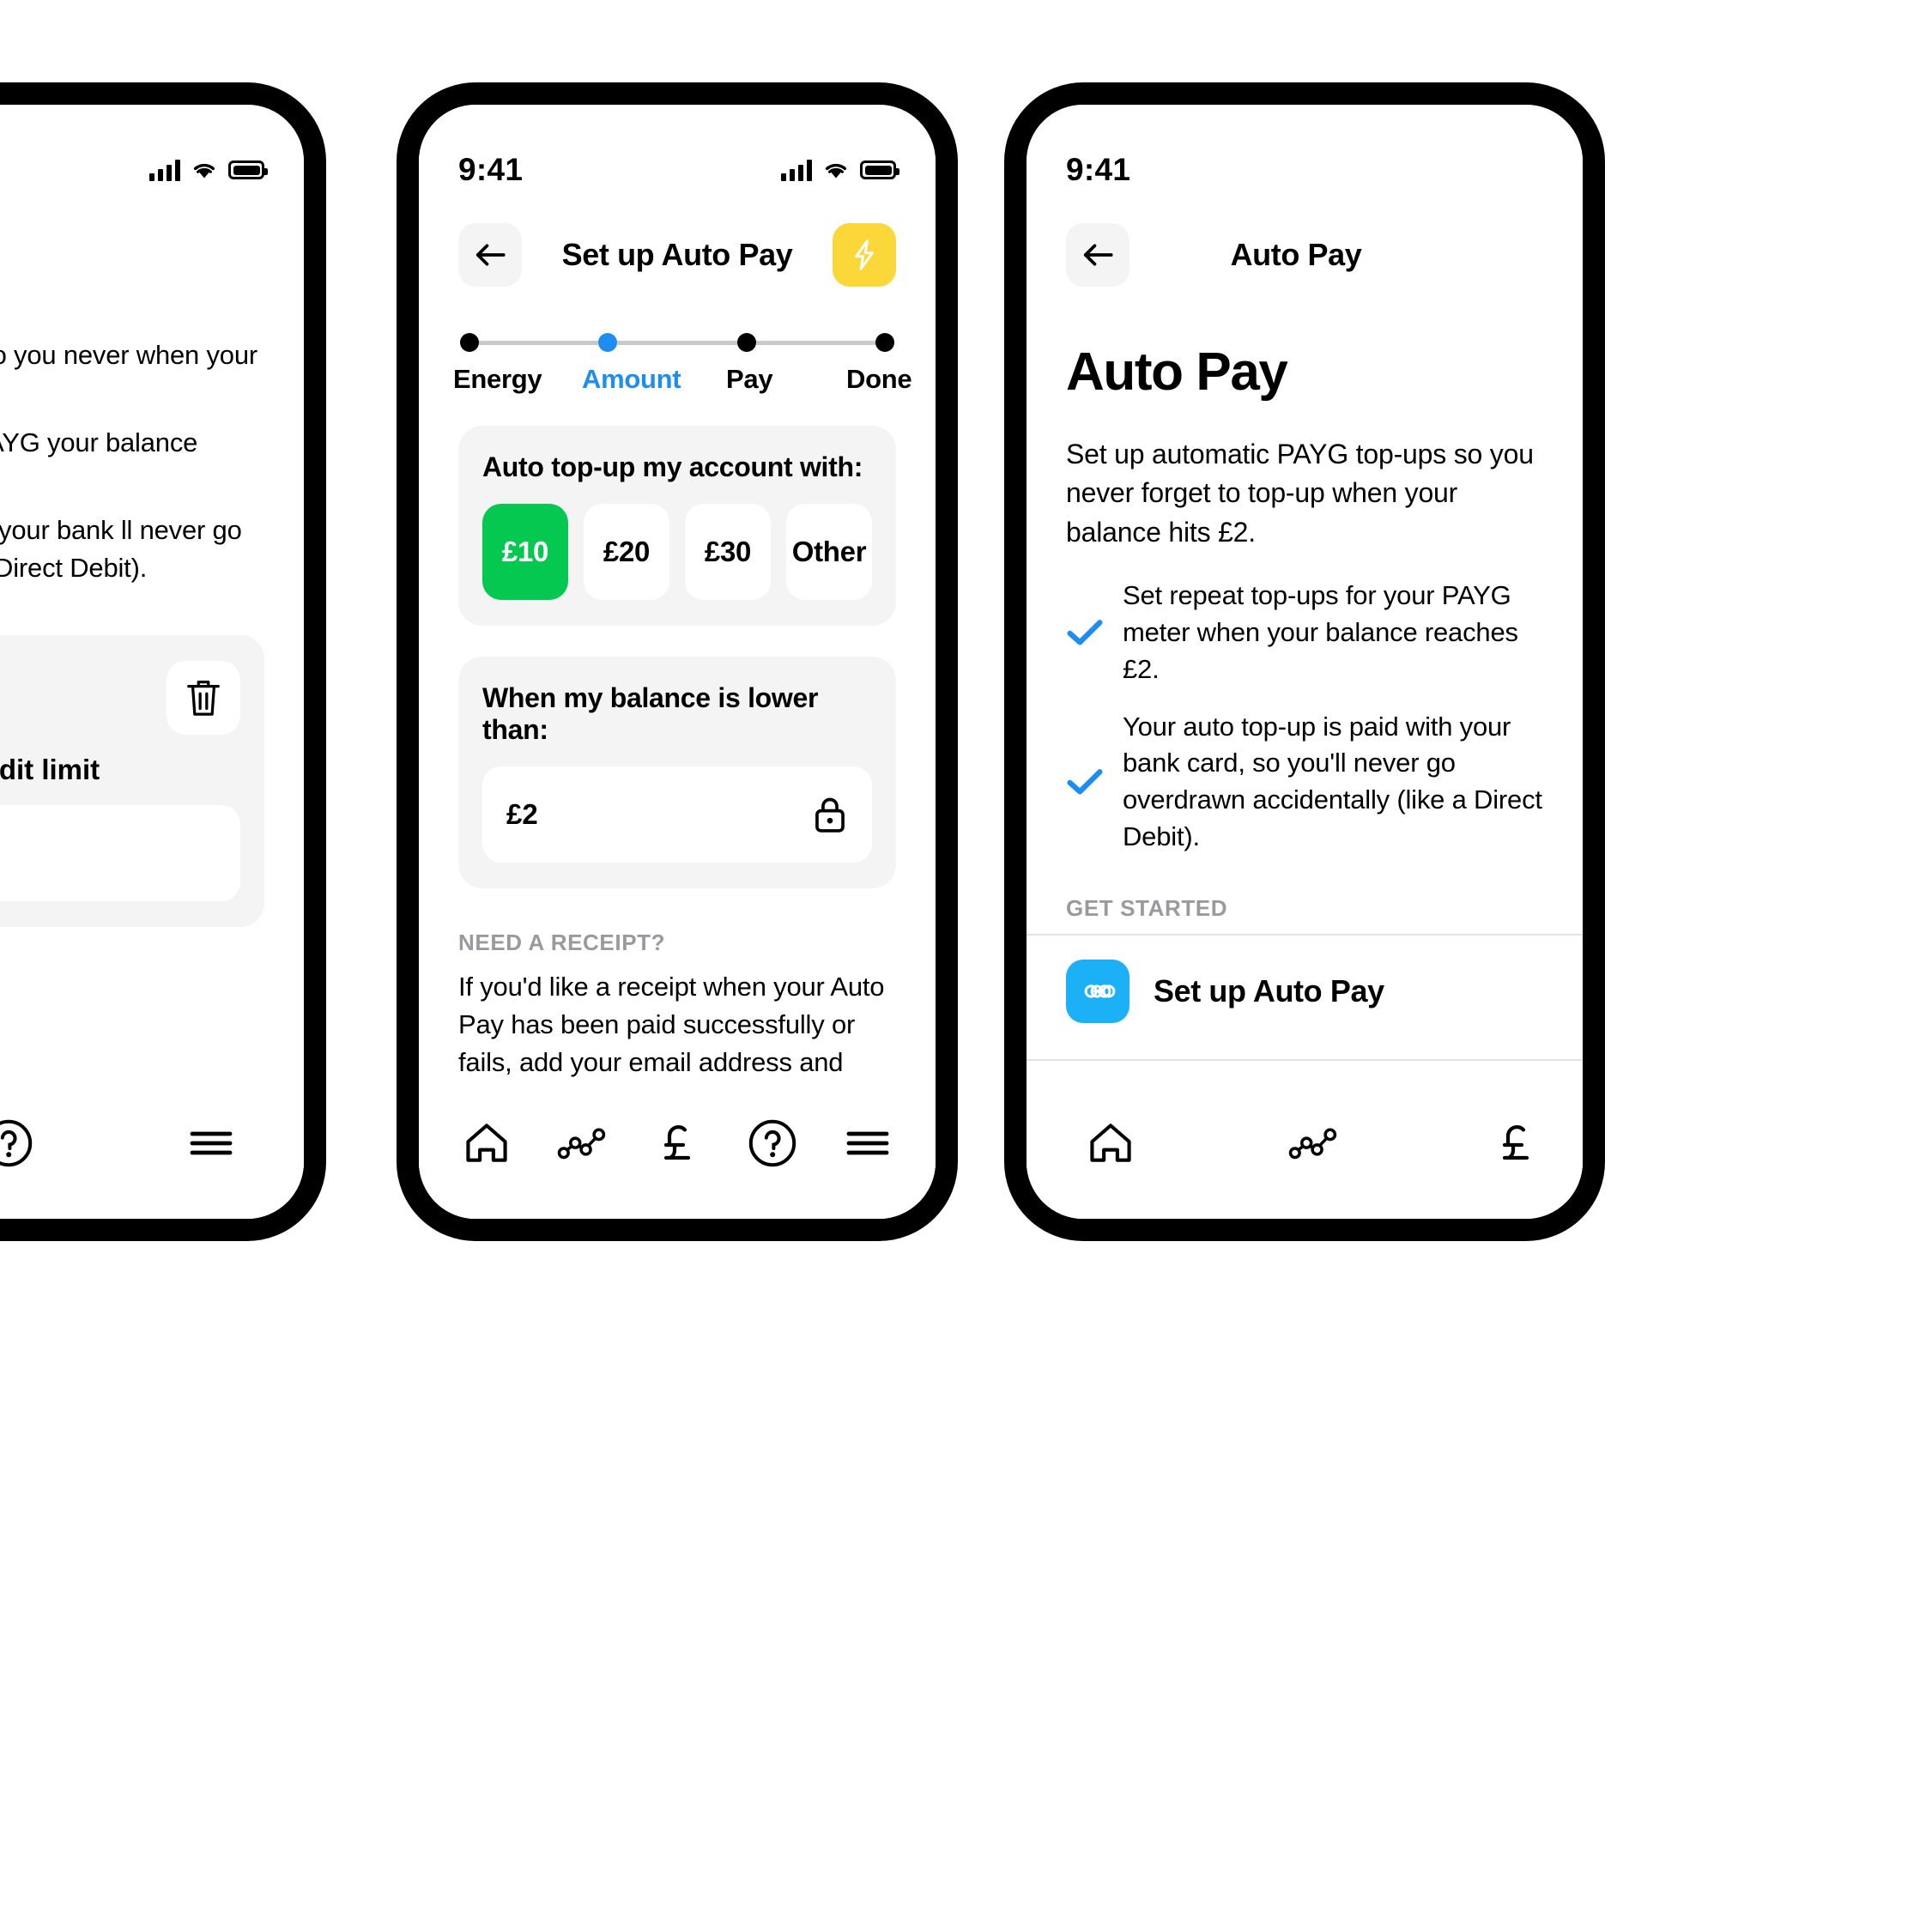 The height and width of the screenshot is (1932, 1932). I want to click on stepper-labels: Energy Amount Pay Done, so click(682, 380).